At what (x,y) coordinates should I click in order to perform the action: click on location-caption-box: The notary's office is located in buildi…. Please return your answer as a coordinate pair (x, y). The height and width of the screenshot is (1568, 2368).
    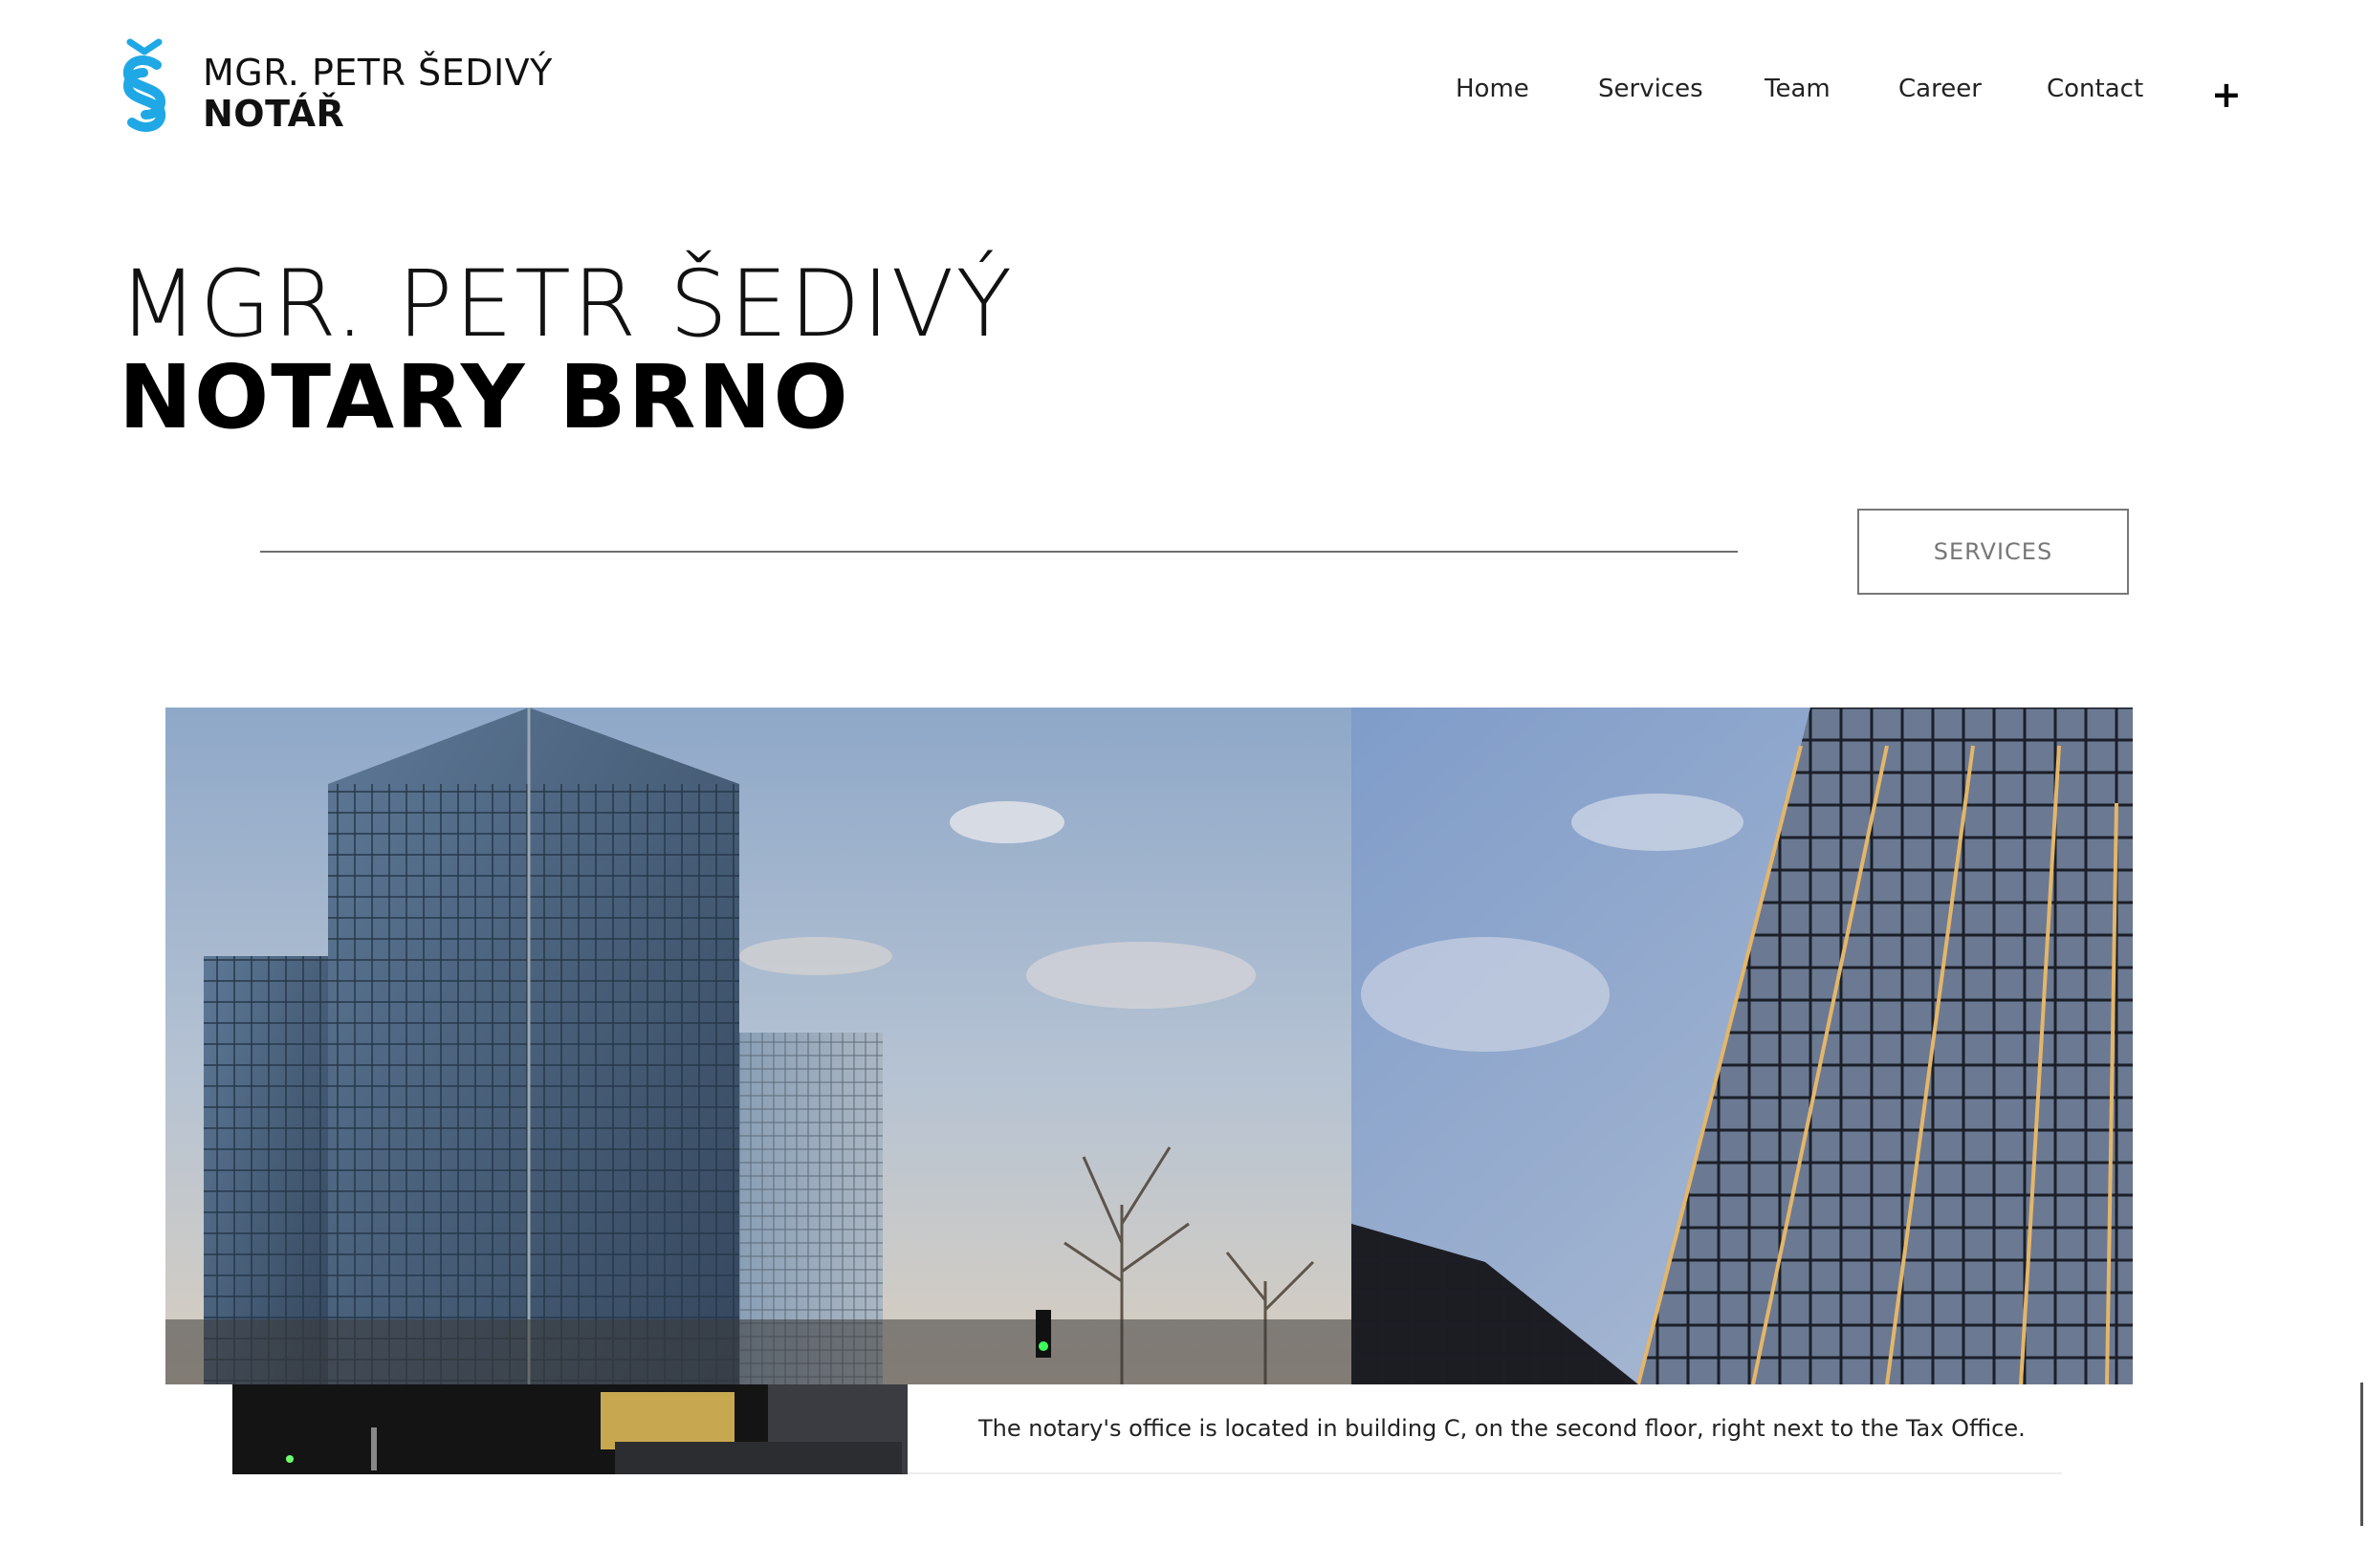
    Looking at the image, I should click on (1485, 1429).